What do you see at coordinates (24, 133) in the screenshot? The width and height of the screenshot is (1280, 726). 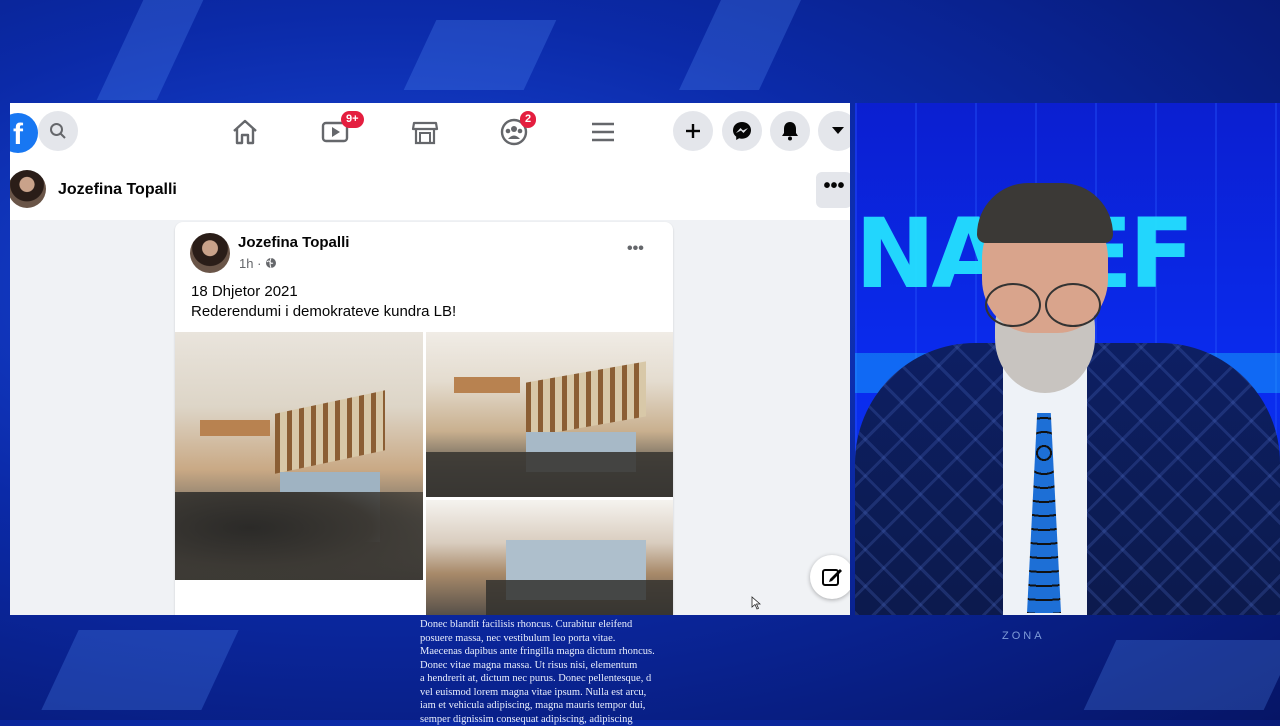 I see `facebook-logo: f` at bounding box center [24, 133].